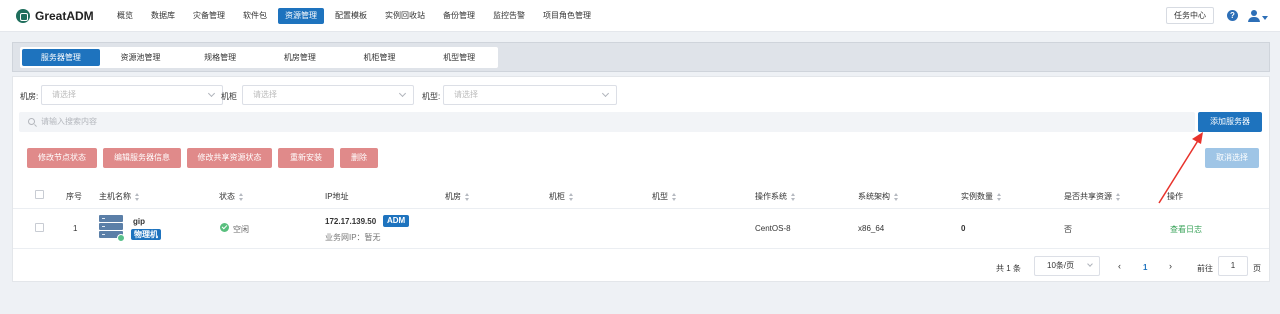 This screenshot has height=314, width=1280. What do you see at coordinates (1092, 196) in the screenshot?
I see `column-shared: 是否共享资源` at bounding box center [1092, 196].